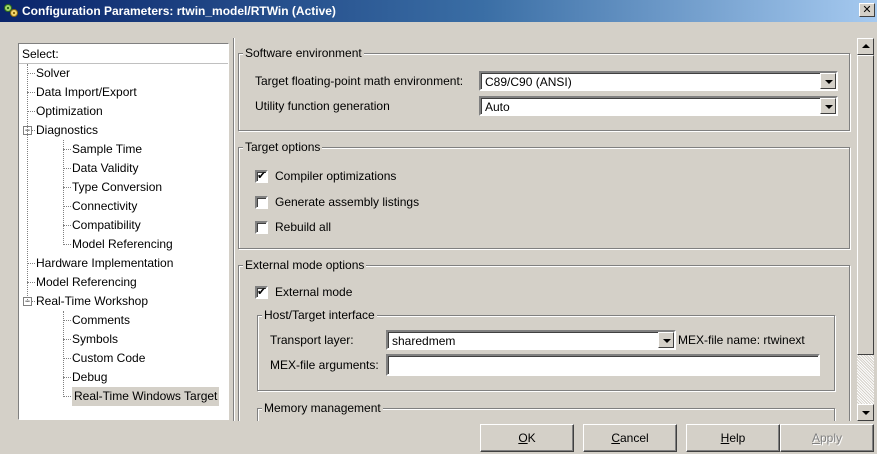 Image resolution: width=877 pixels, height=454 pixels. Describe the element at coordinates (107, 149) in the screenshot. I see `tree-item-label: Sample Time` at that location.